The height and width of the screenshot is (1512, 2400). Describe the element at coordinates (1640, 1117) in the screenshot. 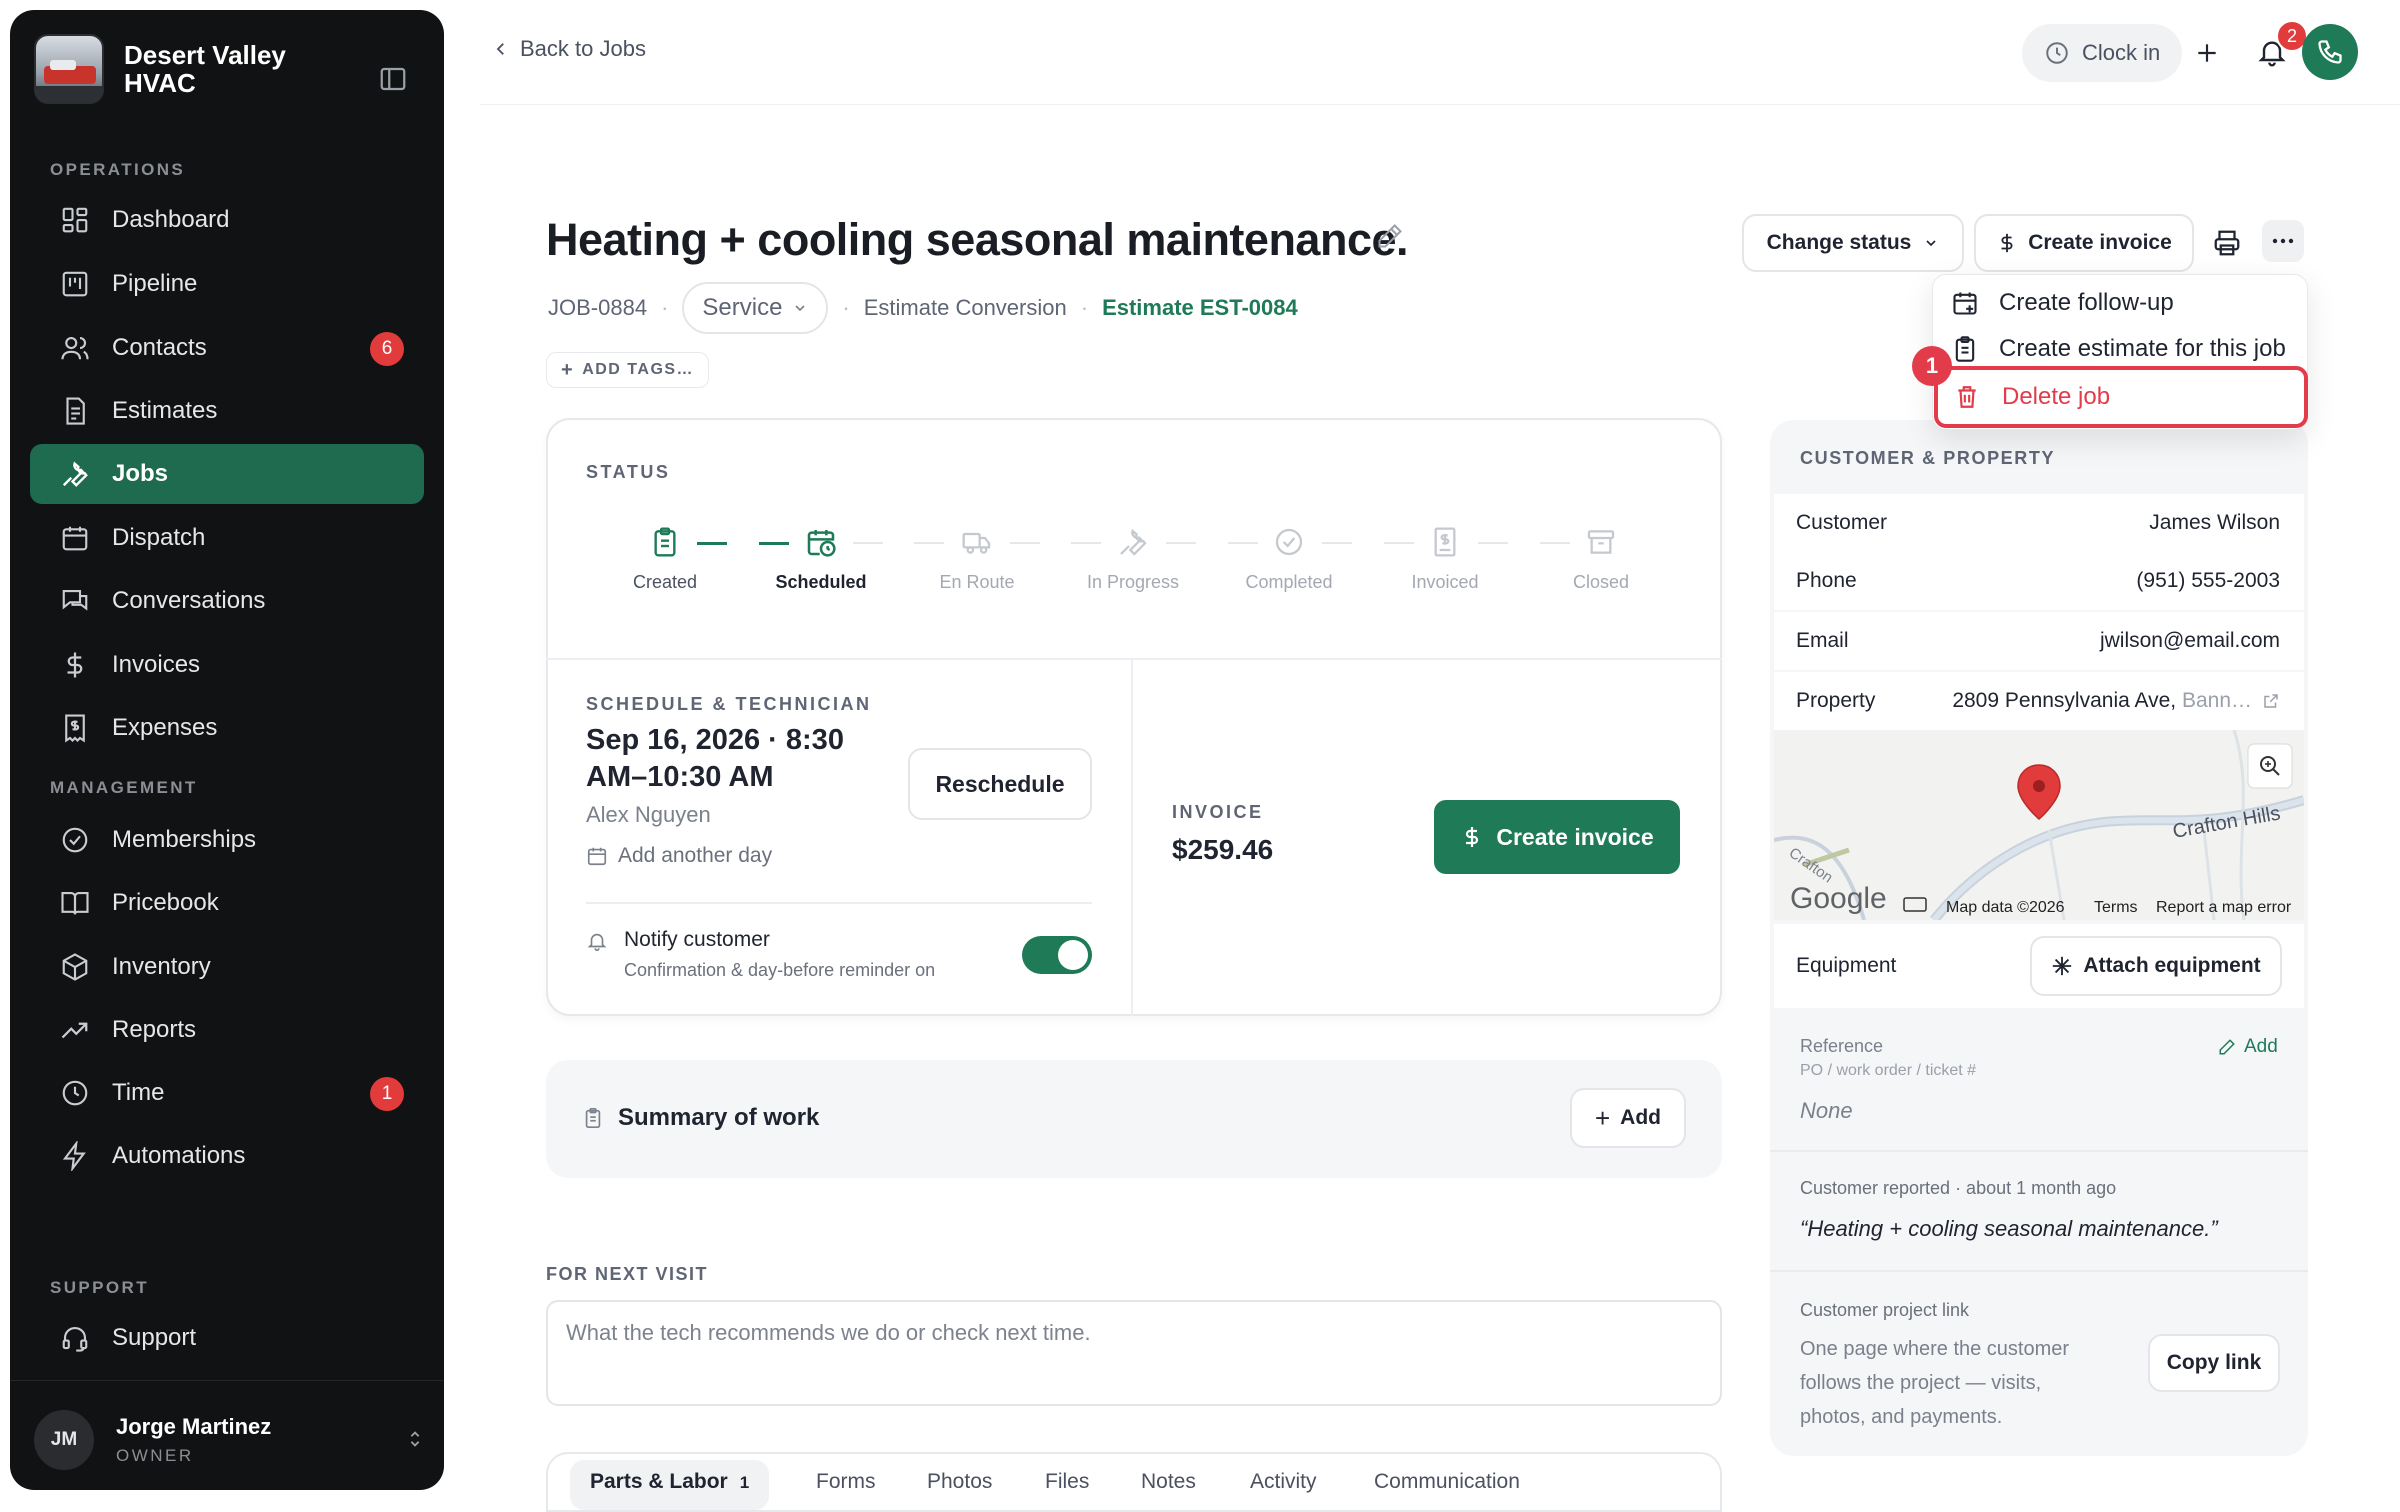

I see `add-label: Add` at that location.